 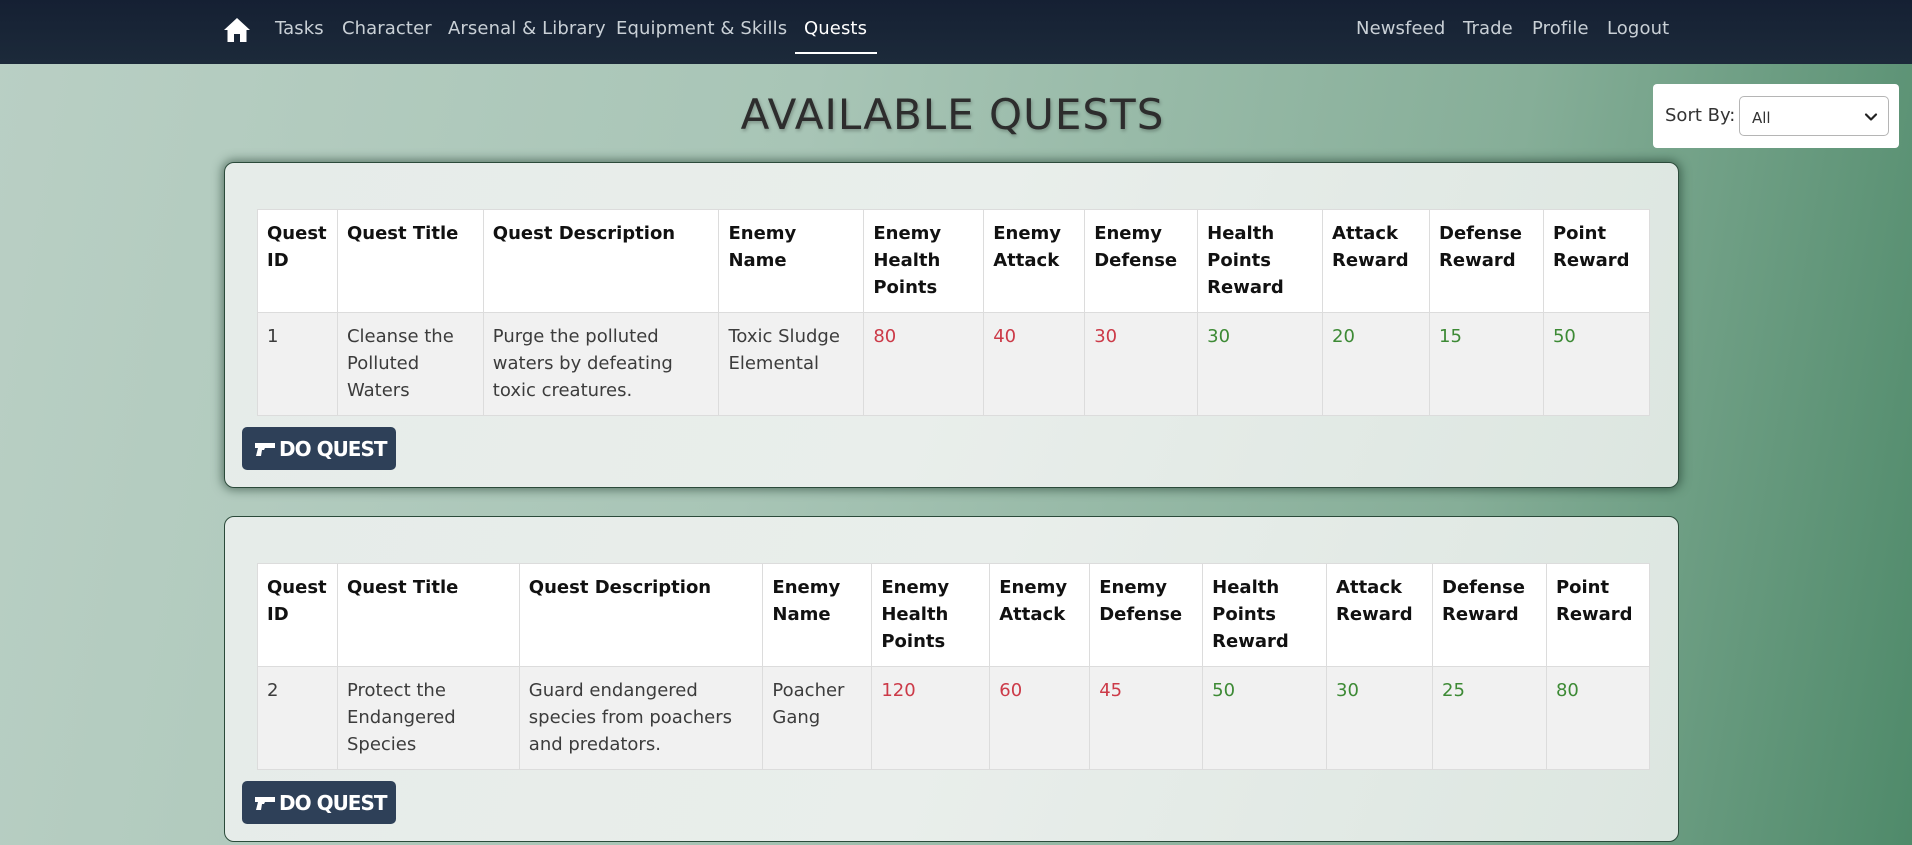 I want to click on sort-panel: Sort By: All, so click(x=1776, y=116).